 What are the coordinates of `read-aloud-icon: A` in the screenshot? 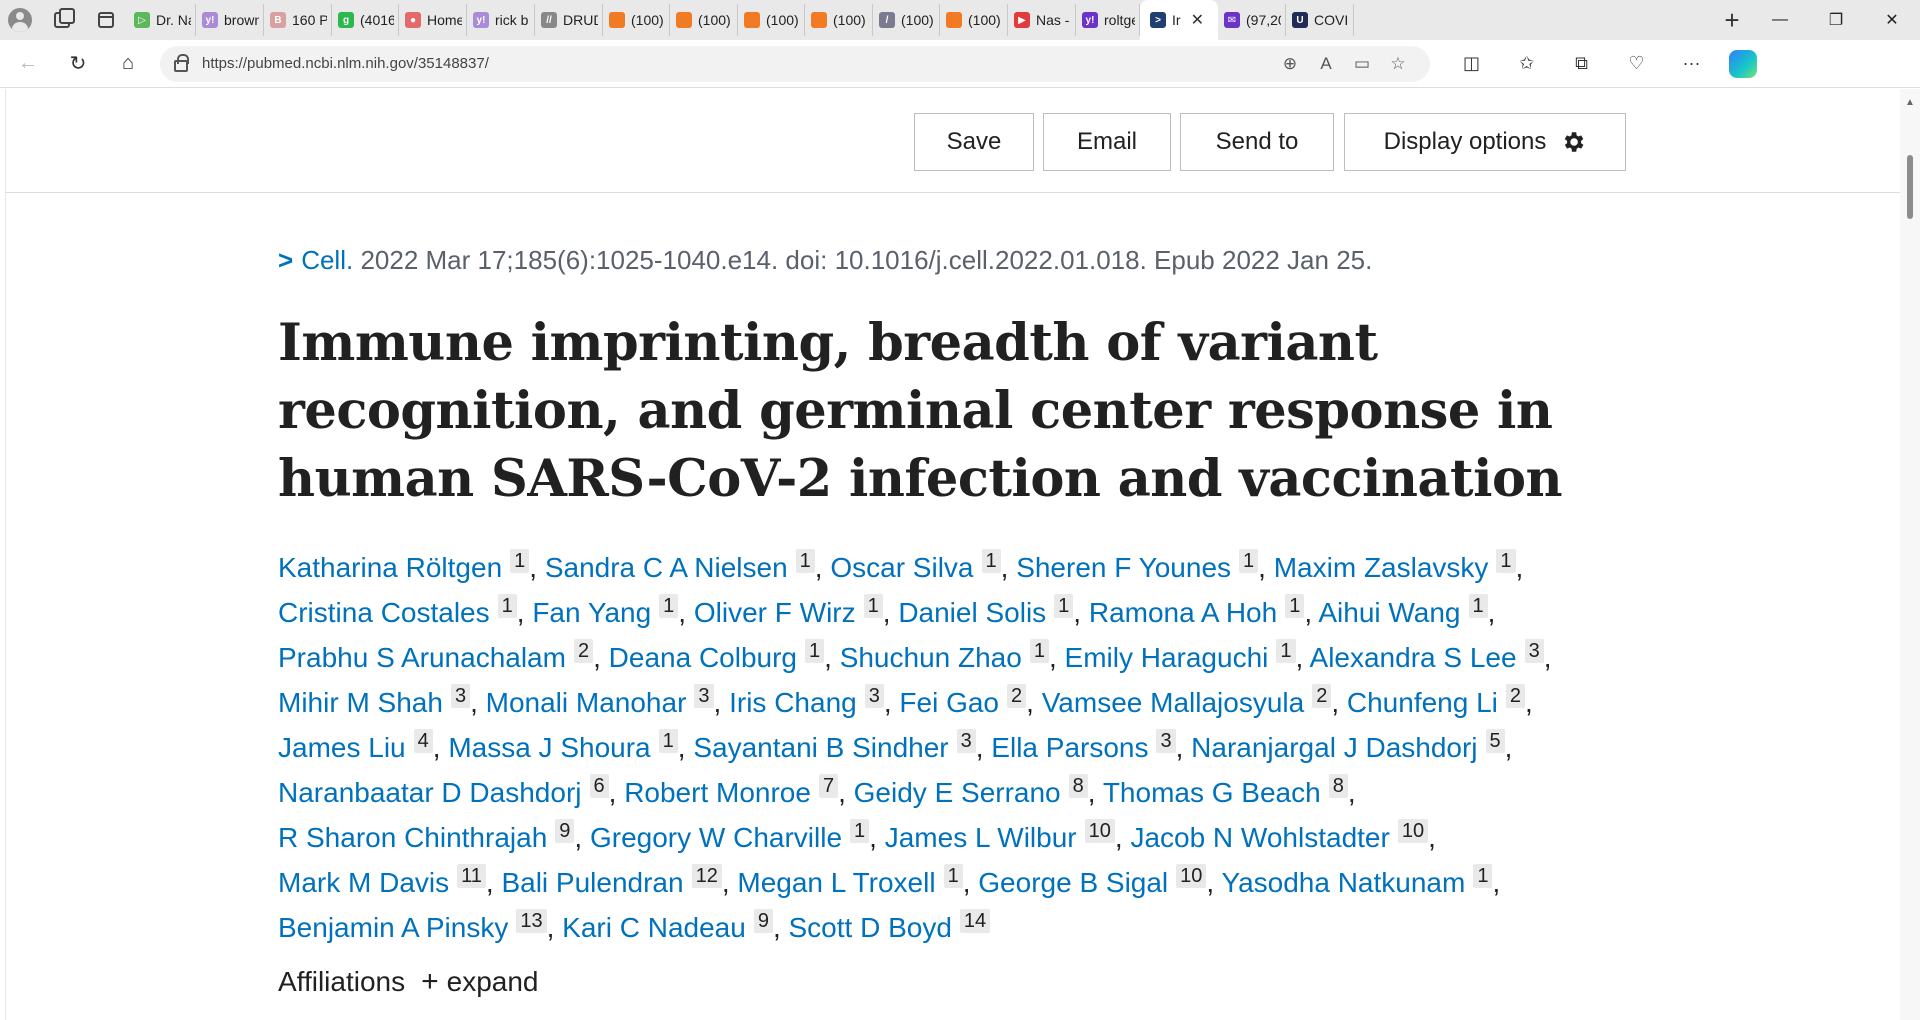 It's located at (1326, 64).